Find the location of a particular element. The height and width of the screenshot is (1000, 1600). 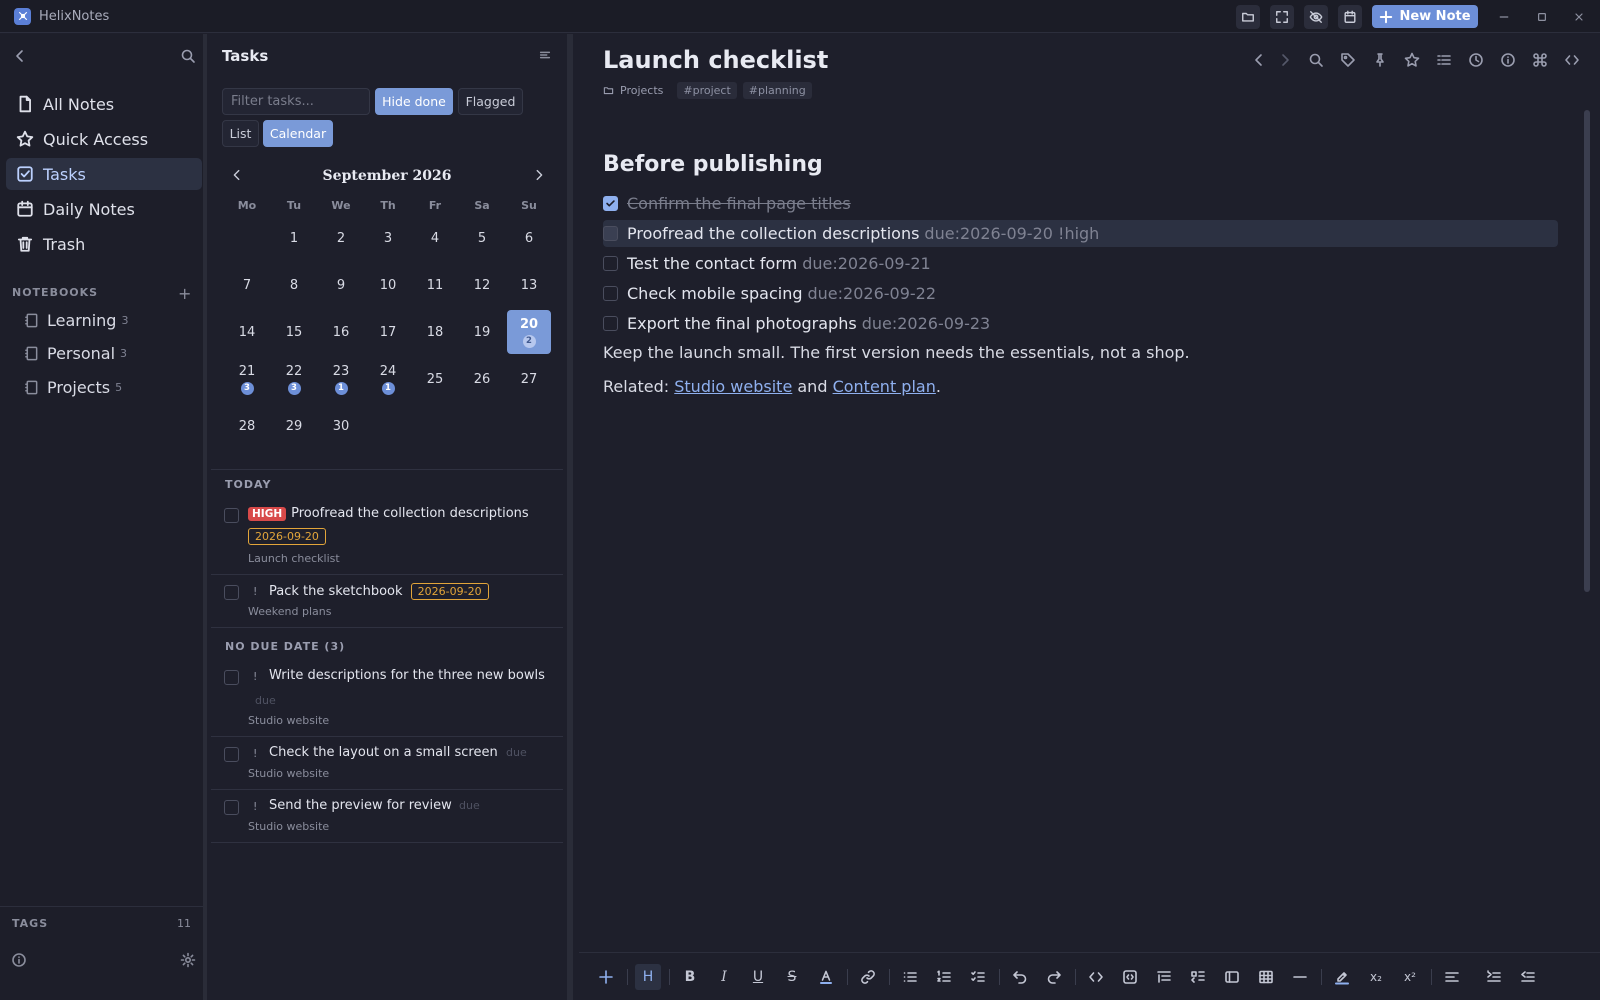

calendar-day: 4 is located at coordinates (435, 238).